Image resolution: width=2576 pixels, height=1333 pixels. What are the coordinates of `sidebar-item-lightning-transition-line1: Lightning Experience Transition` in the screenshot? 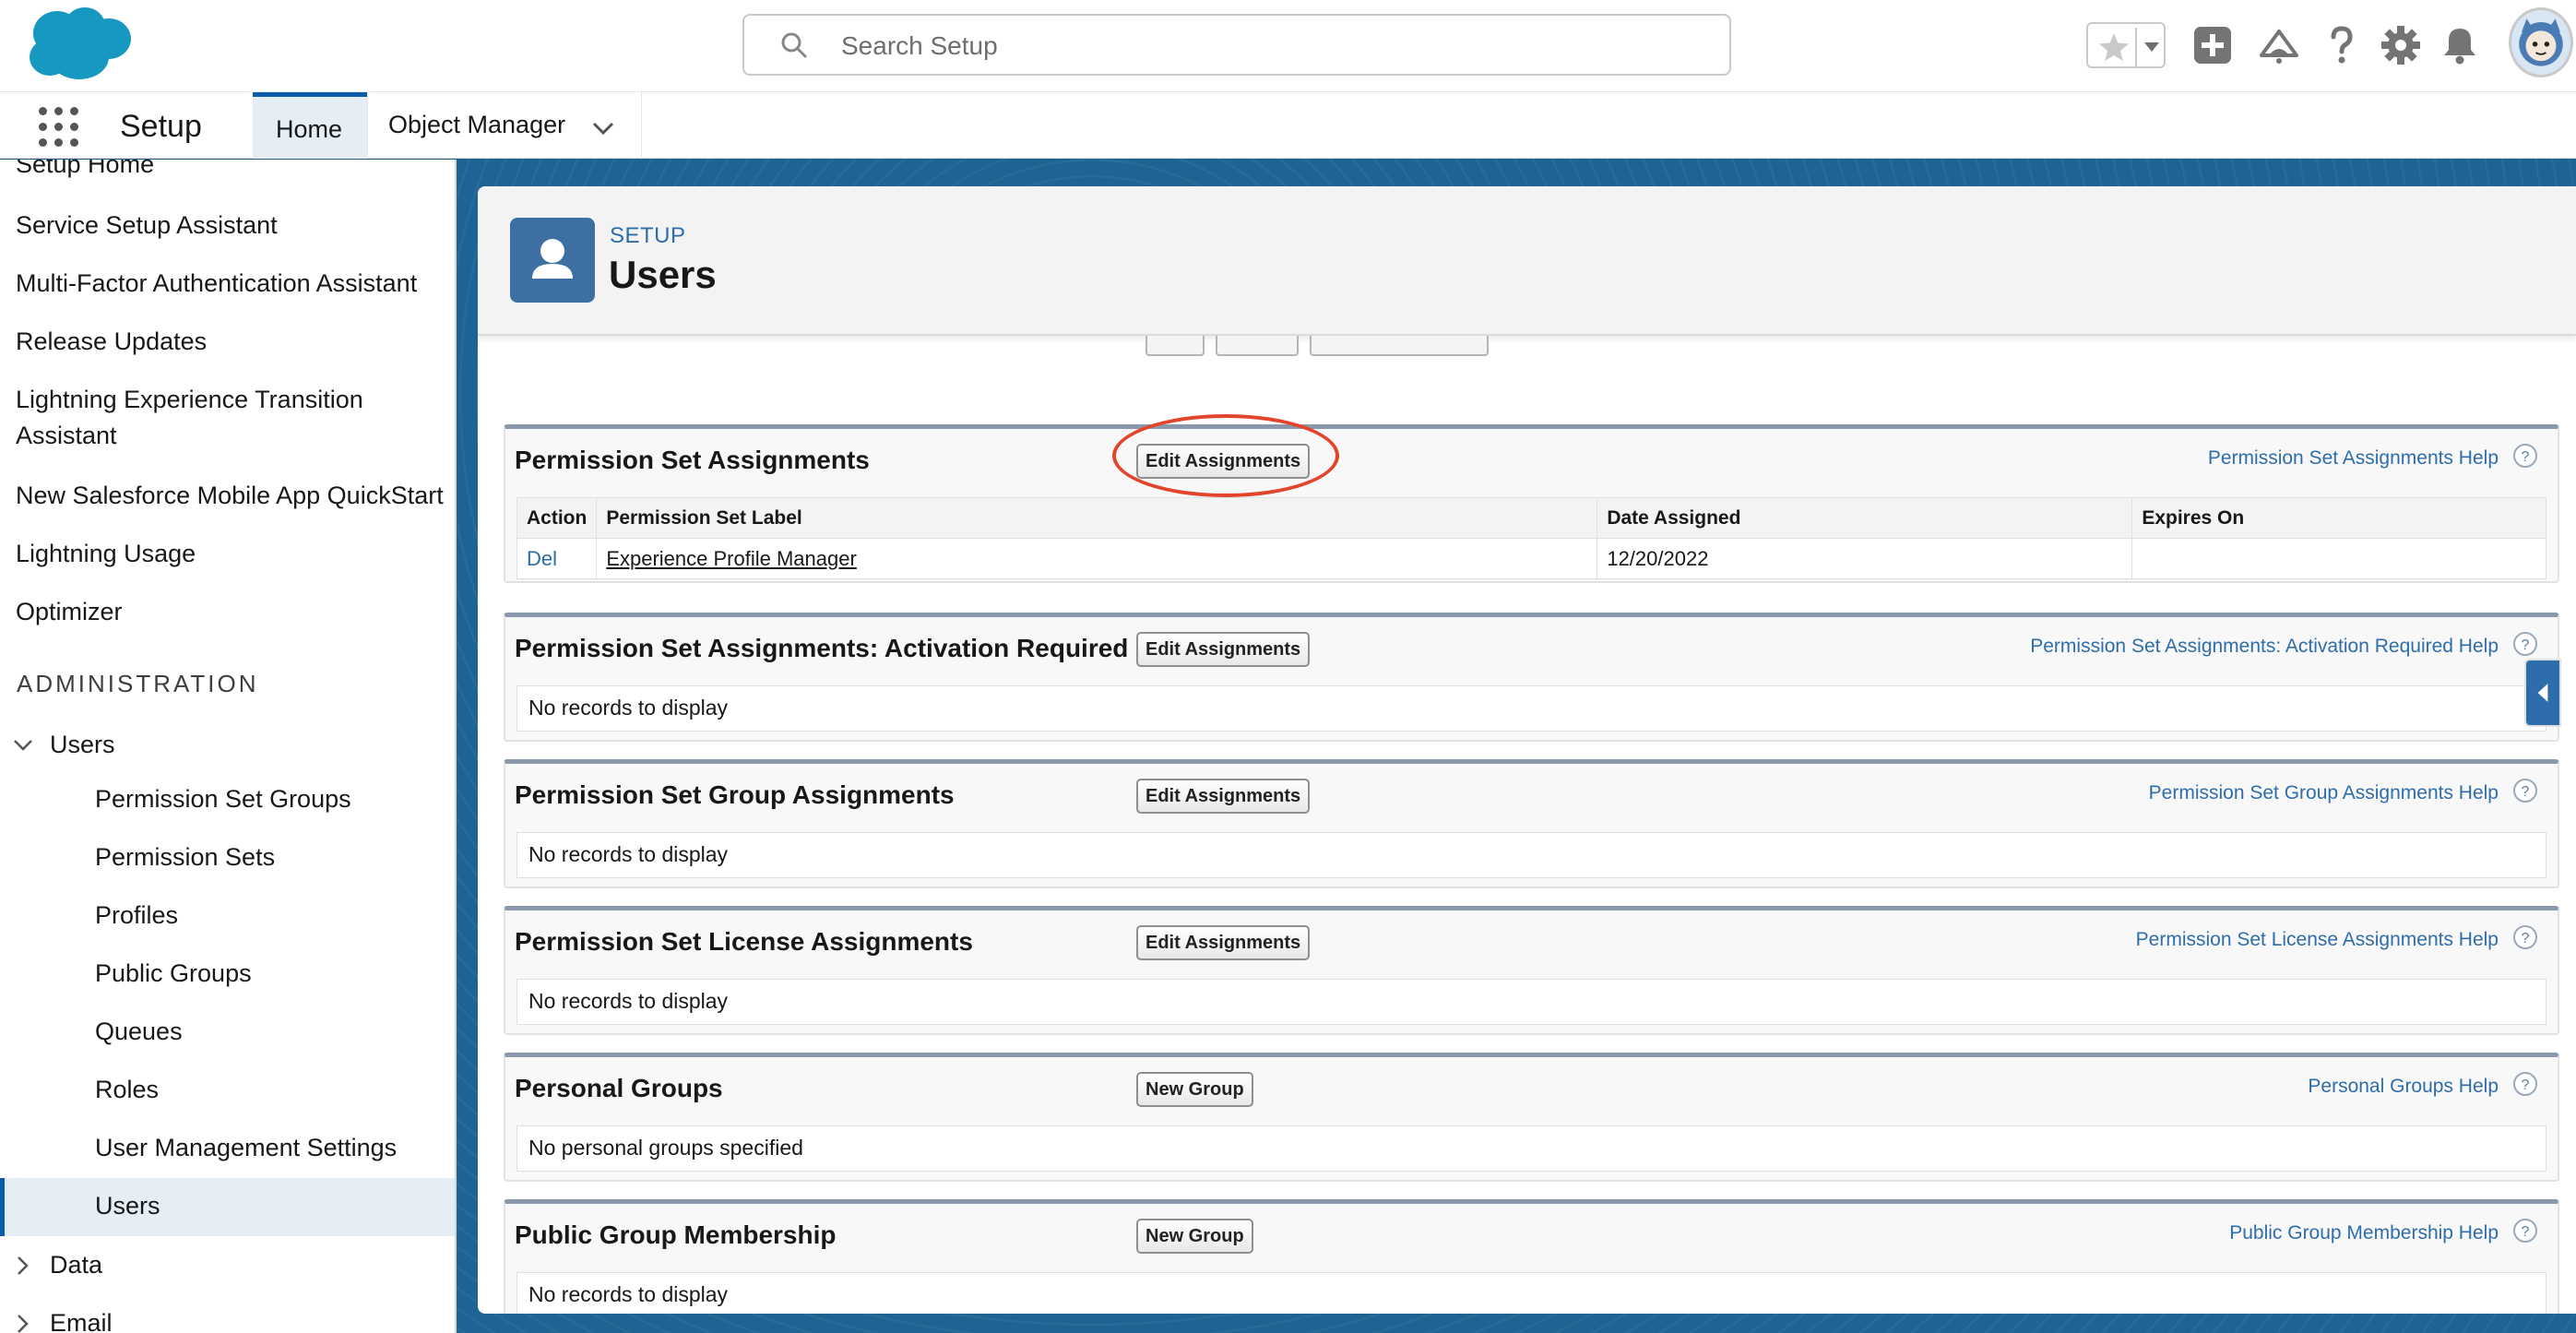 It's located at (189, 400).